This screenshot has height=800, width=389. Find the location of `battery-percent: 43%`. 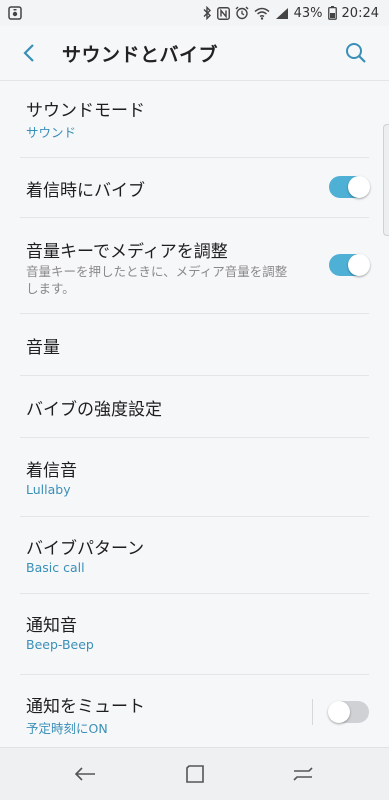

battery-percent: 43% is located at coordinates (308, 13).